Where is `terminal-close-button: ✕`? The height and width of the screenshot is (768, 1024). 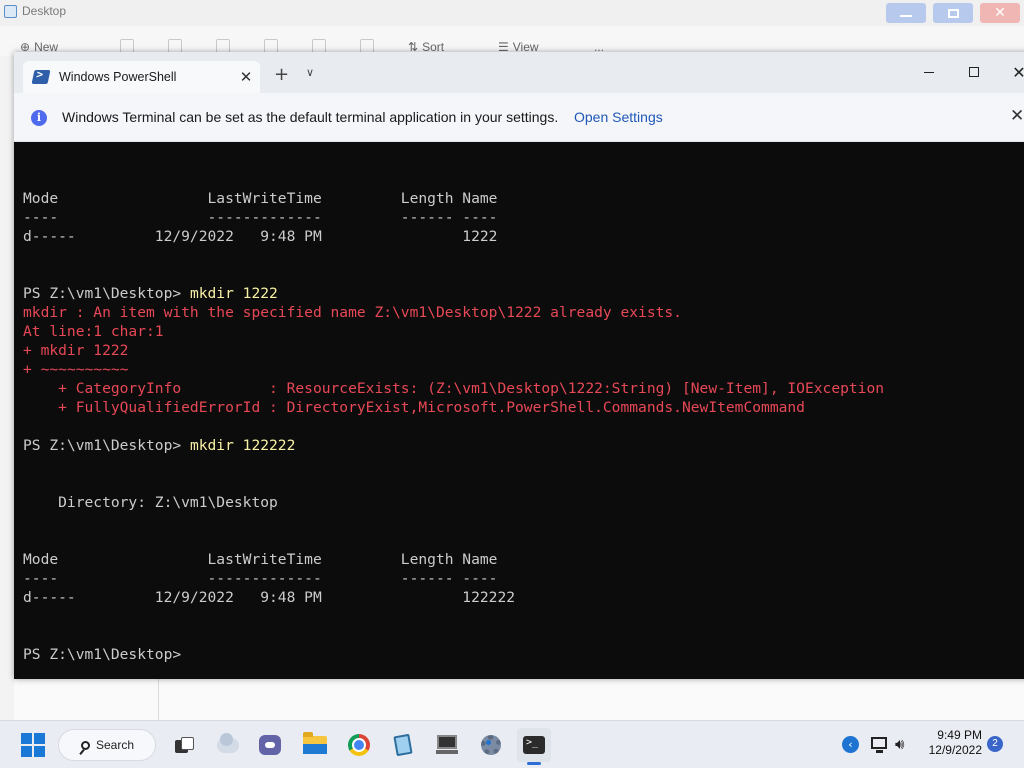
terminal-close-button: ✕ is located at coordinates (1014, 72).